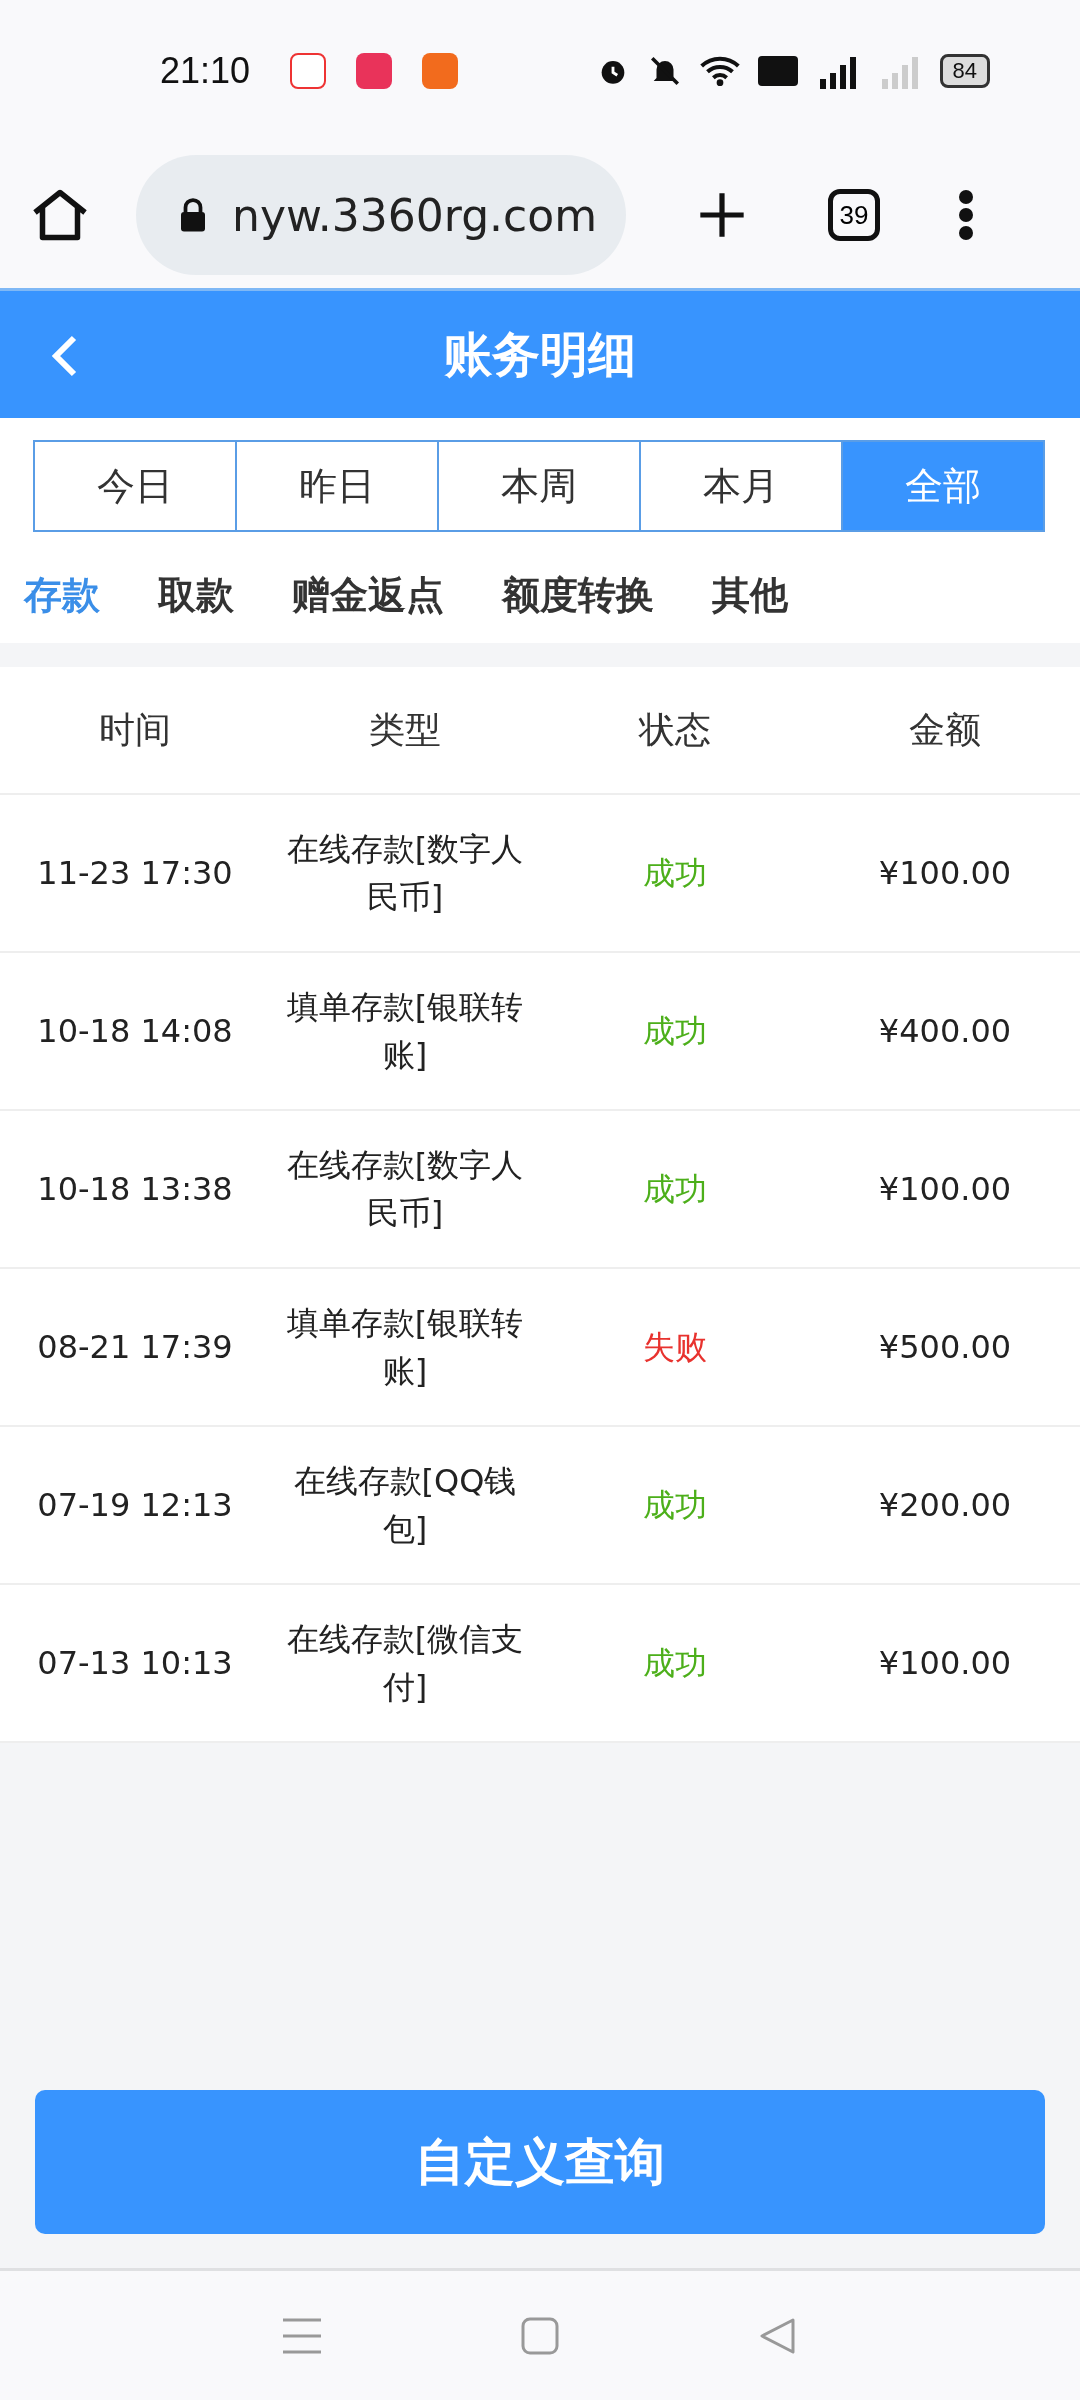  Describe the element at coordinates (135, 486) in the screenshot. I see `period-tab: 今日` at that location.